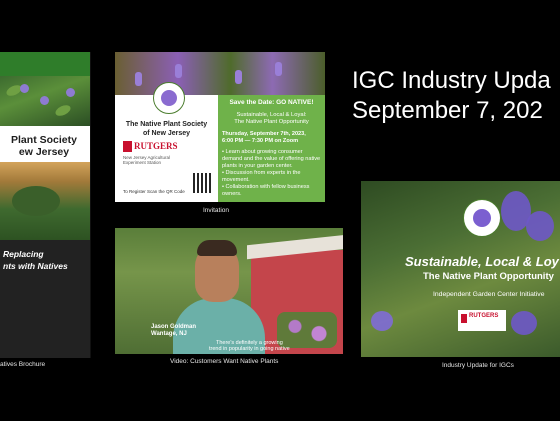  I want to click on brochure-caption: atives Brochure, so click(23, 364).